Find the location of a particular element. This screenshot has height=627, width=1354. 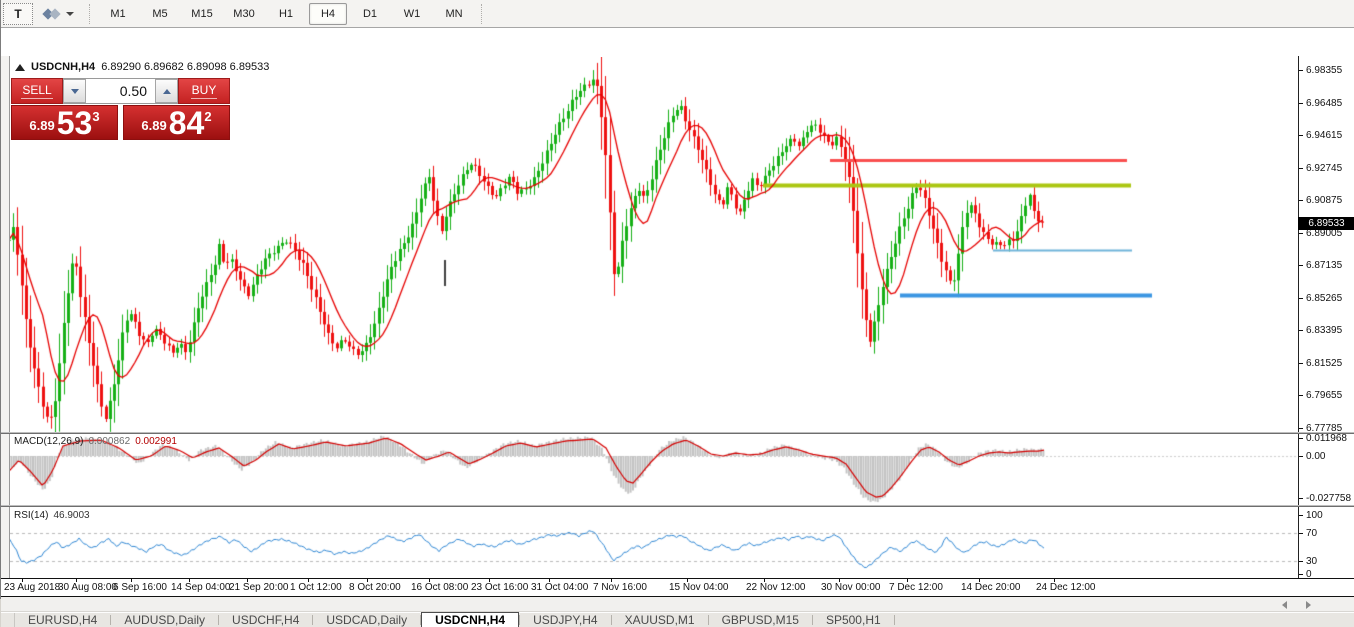

chart-tab-usdcnh: USDCNH,H4 is located at coordinates (470, 619).